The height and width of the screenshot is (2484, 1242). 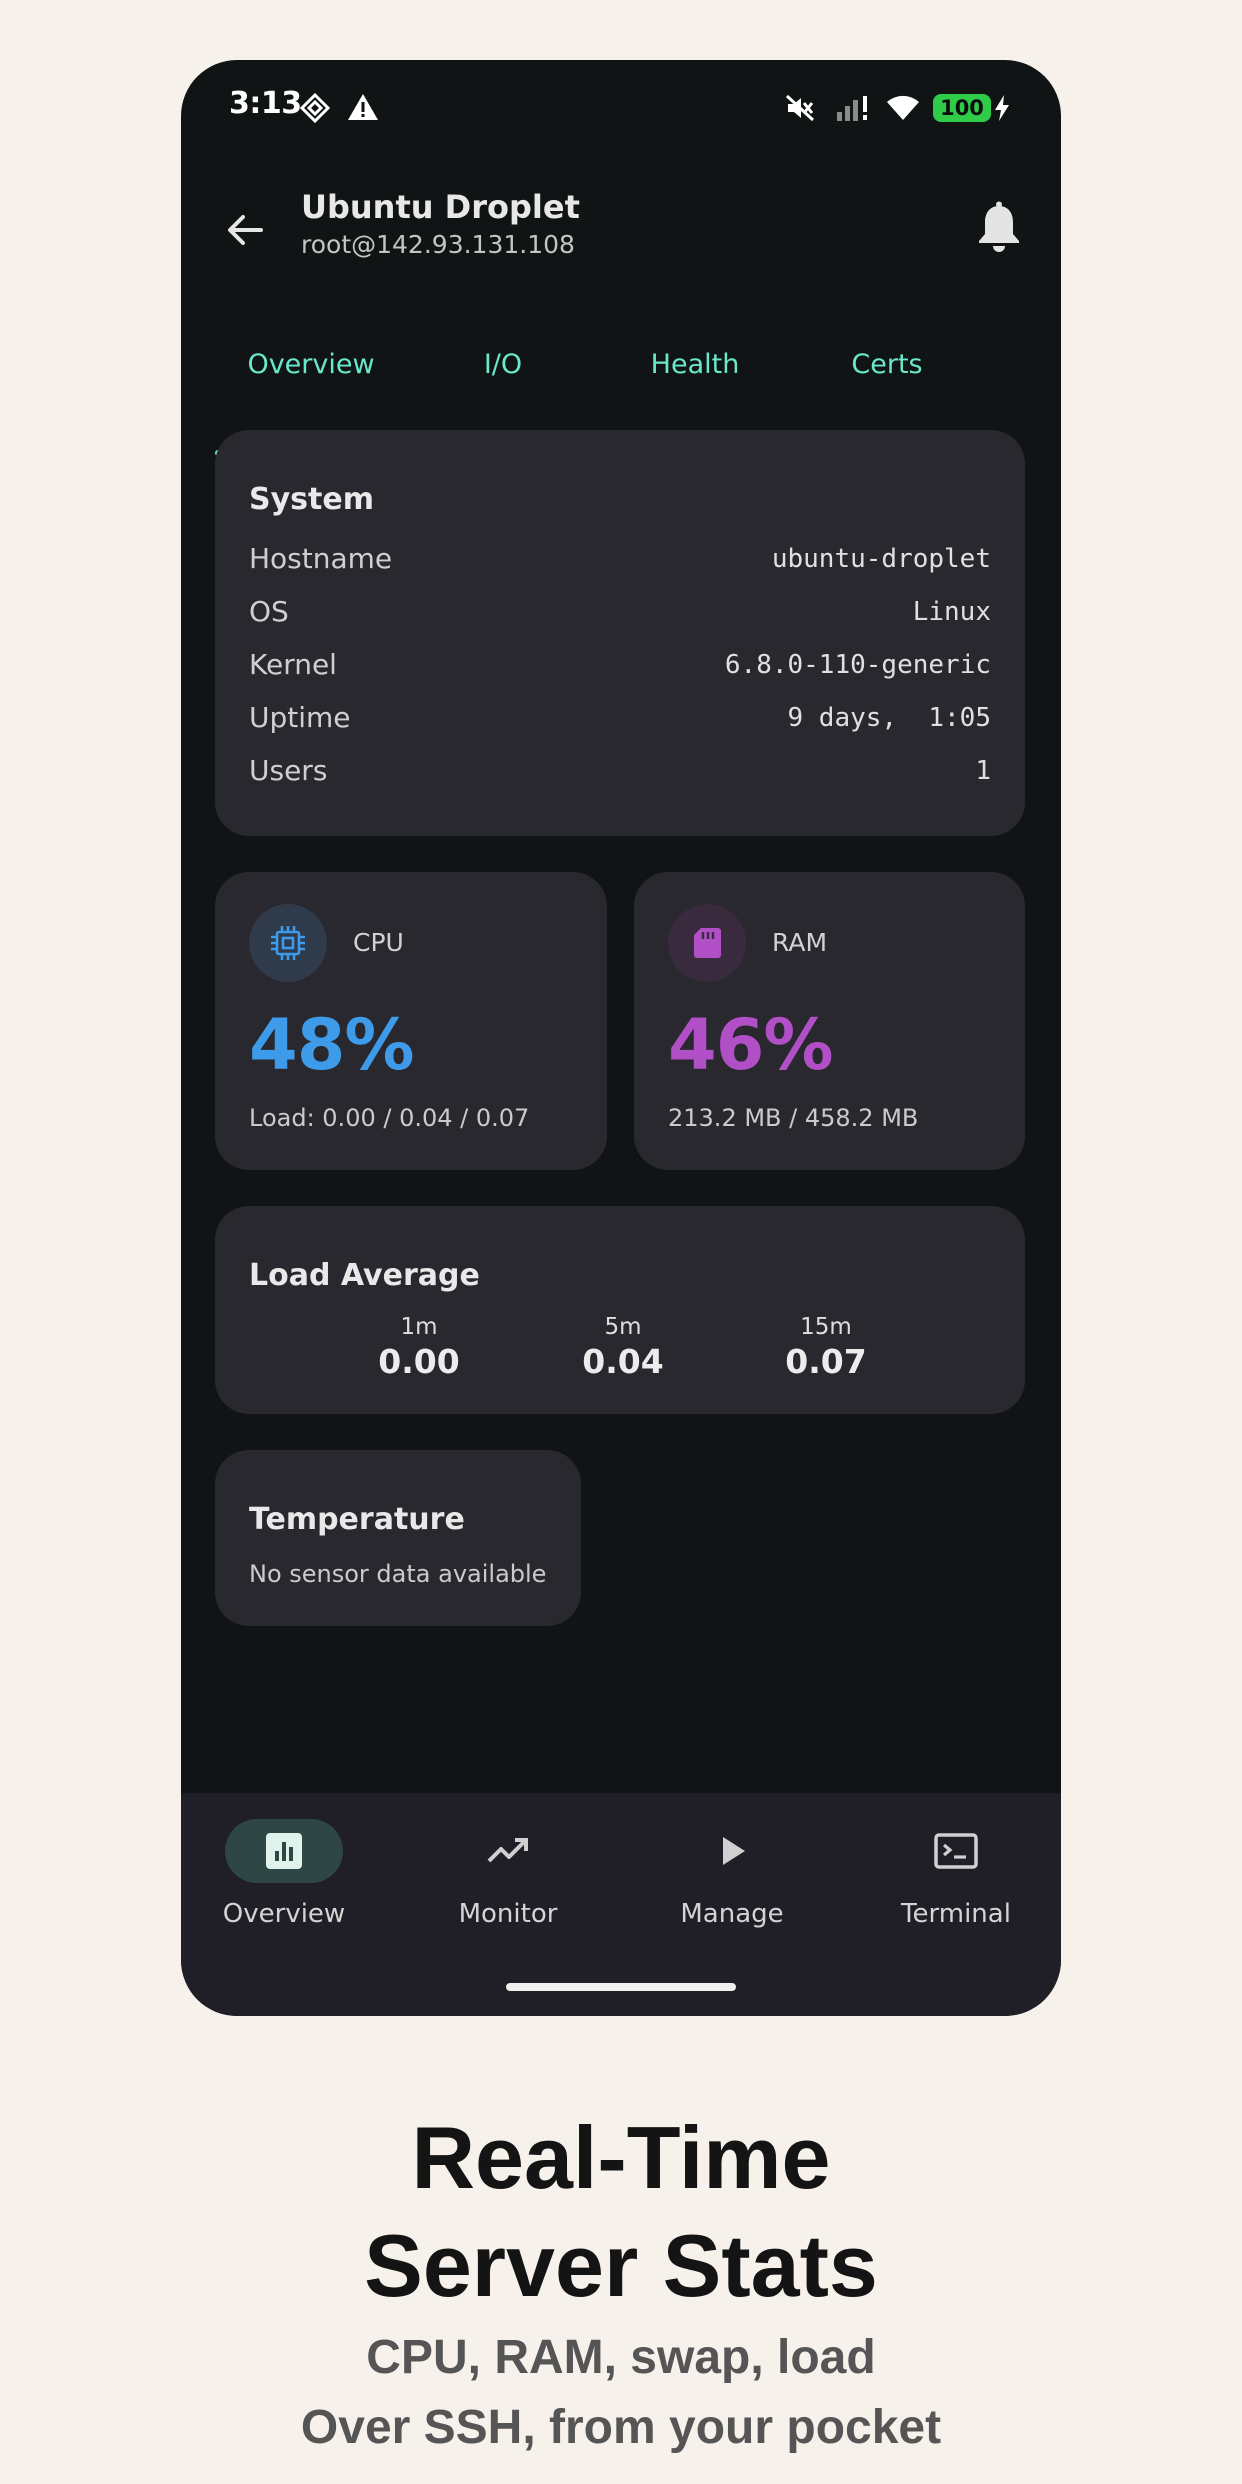 I want to click on row-value: 1, so click(x=983, y=771).